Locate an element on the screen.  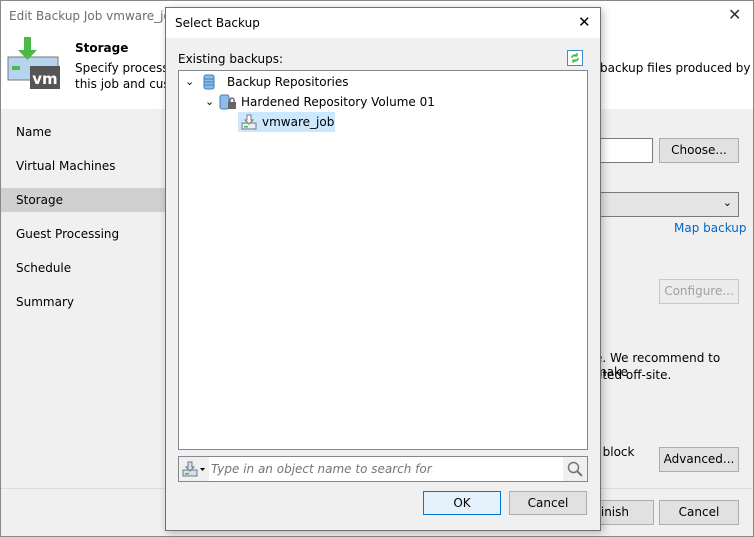
refresh-icon is located at coordinates (575, 58).